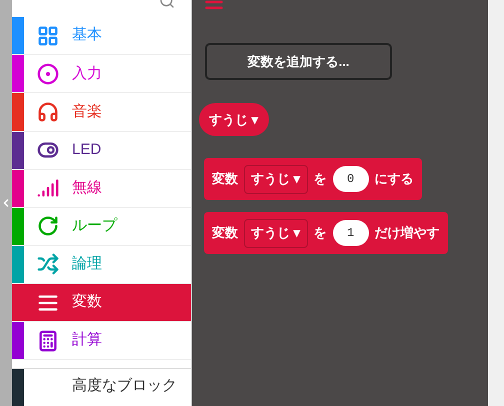 This screenshot has height=406, width=504. I want to click on category-item: 計算, so click(101, 341).